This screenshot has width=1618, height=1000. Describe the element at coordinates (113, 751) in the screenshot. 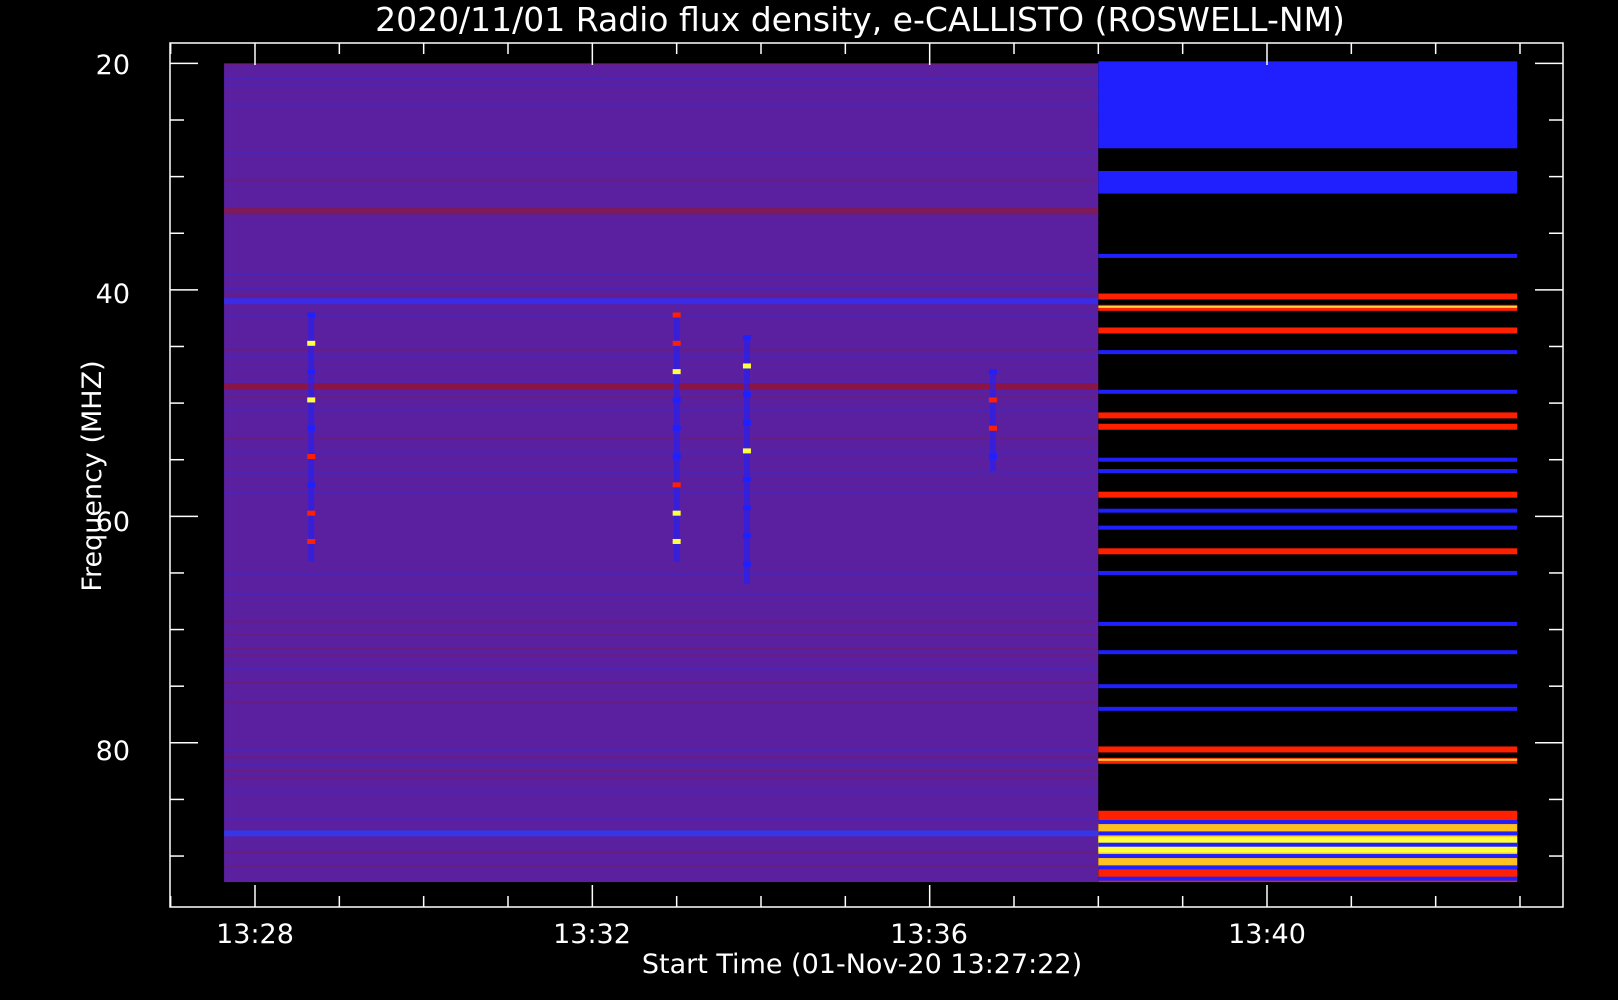

I see `y-tick-label: 80` at that location.